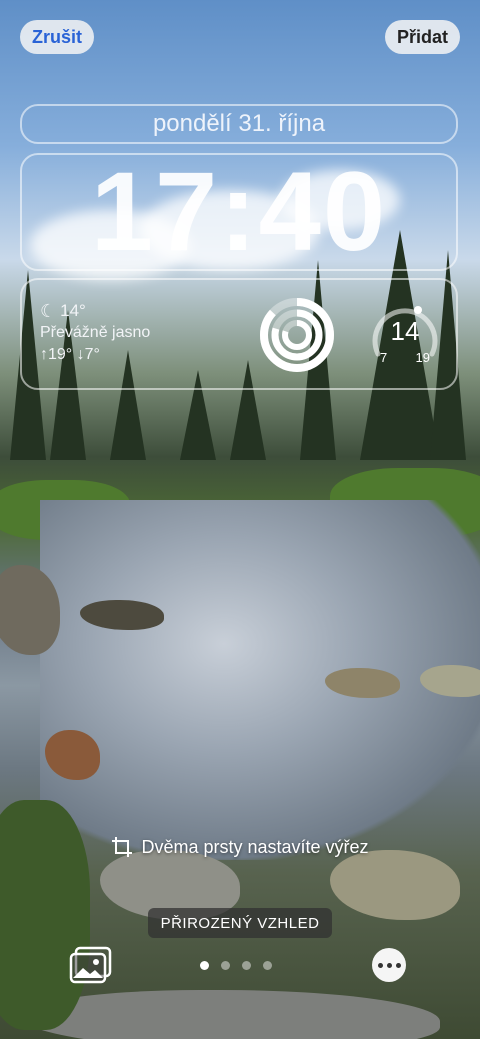  I want to click on date-label: pondělí 31. října, so click(239, 123).